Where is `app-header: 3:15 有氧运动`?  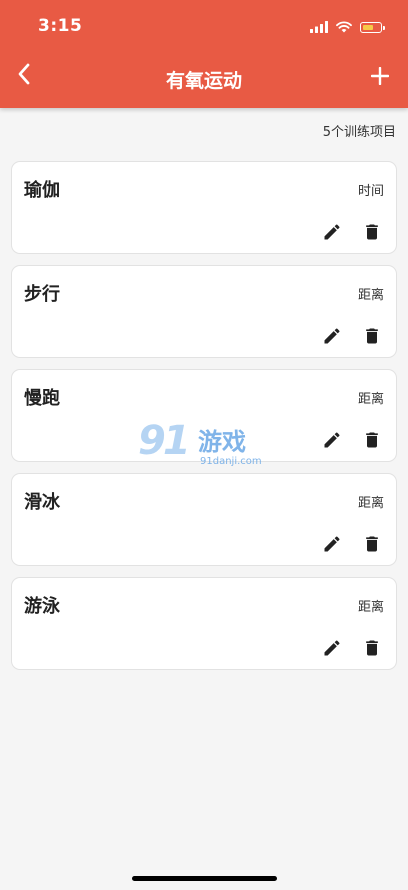 app-header: 3:15 有氧运动 is located at coordinates (204, 54).